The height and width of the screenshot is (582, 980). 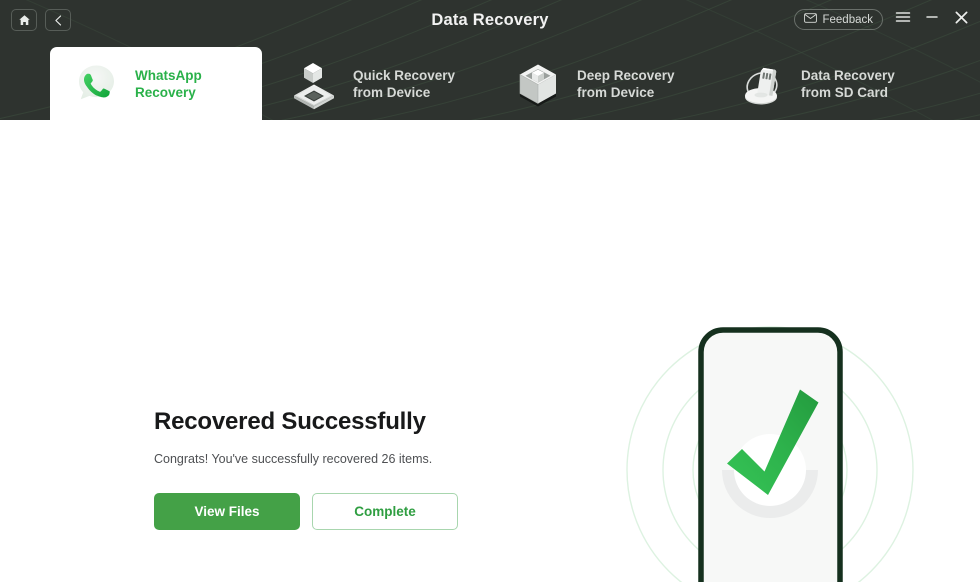 I want to click on quick-scan-icon, so click(x=314, y=84).